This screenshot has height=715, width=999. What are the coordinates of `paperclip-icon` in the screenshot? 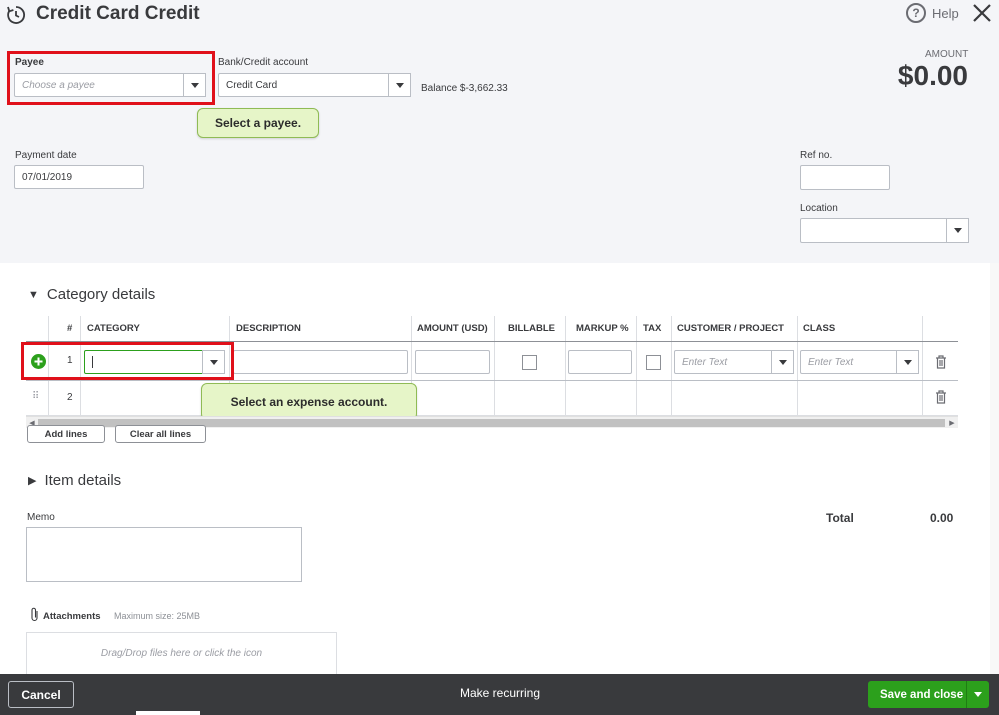 It's located at (35, 614).